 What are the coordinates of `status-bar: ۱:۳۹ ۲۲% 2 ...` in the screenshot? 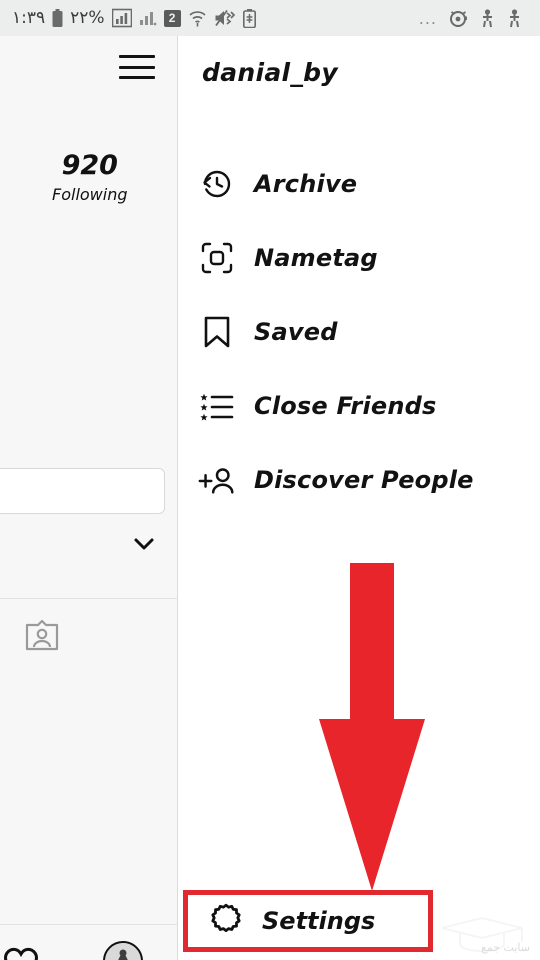 It's located at (270, 18).